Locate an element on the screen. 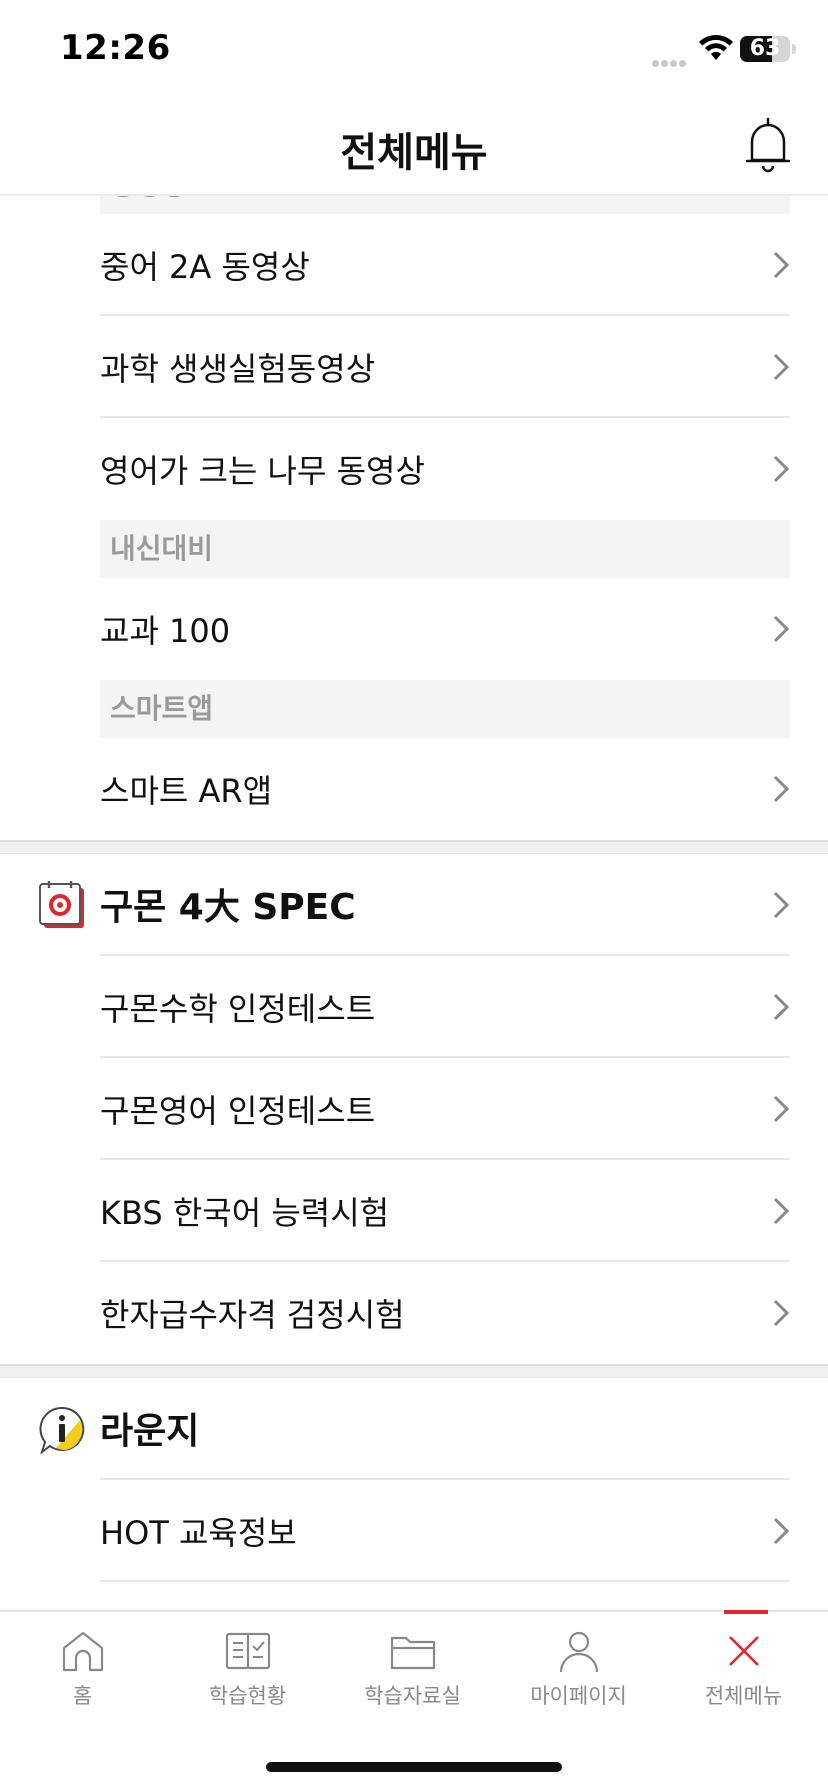  menu-item-chinese-video: 중어 2A 동영상 is located at coordinates (445, 265).